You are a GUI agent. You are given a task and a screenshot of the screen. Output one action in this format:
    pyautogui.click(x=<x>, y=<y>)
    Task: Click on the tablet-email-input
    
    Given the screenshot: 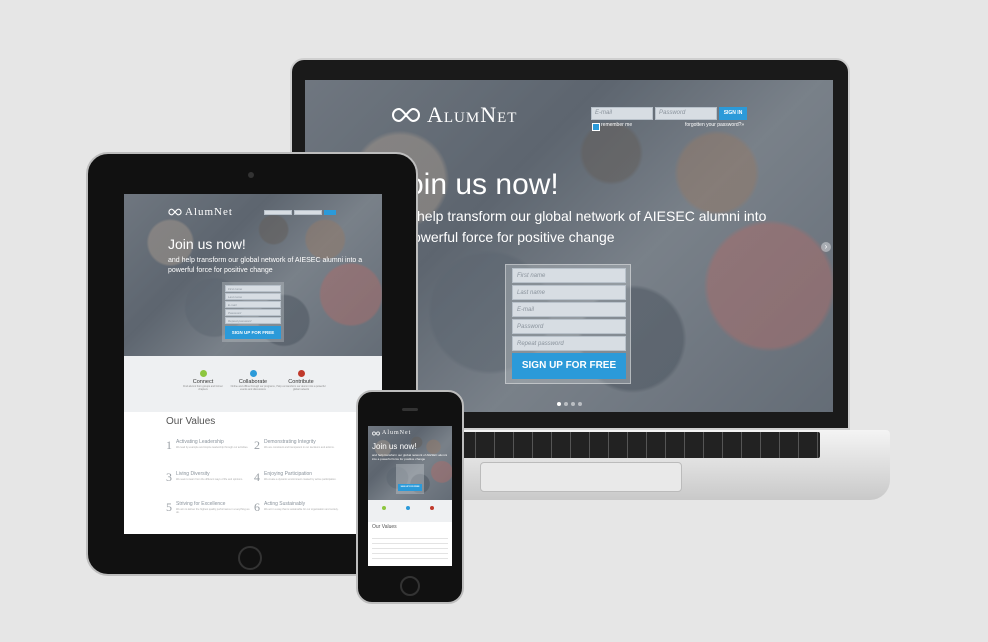 What is the action you would take?
    pyautogui.click(x=278, y=212)
    